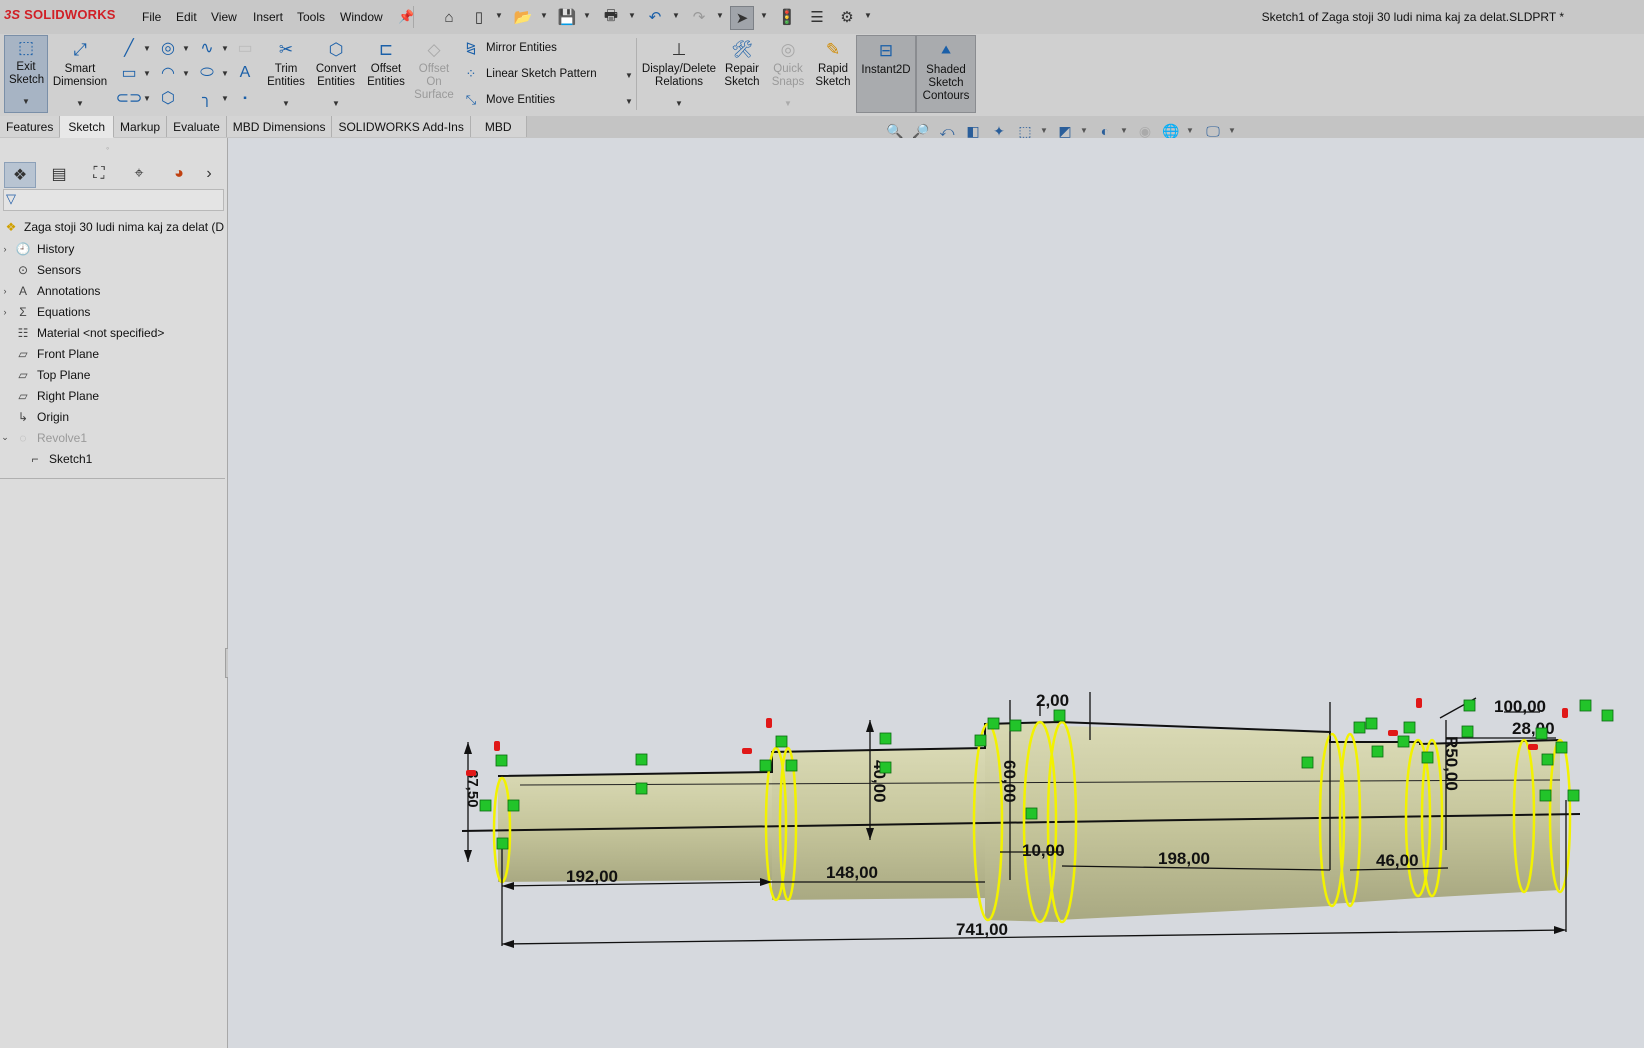 This screenshot has width=1644, height=1048. Describe the element at coordinates (1052, 700) in the screenshot. I see `dimension-2: 2,00` at that location.